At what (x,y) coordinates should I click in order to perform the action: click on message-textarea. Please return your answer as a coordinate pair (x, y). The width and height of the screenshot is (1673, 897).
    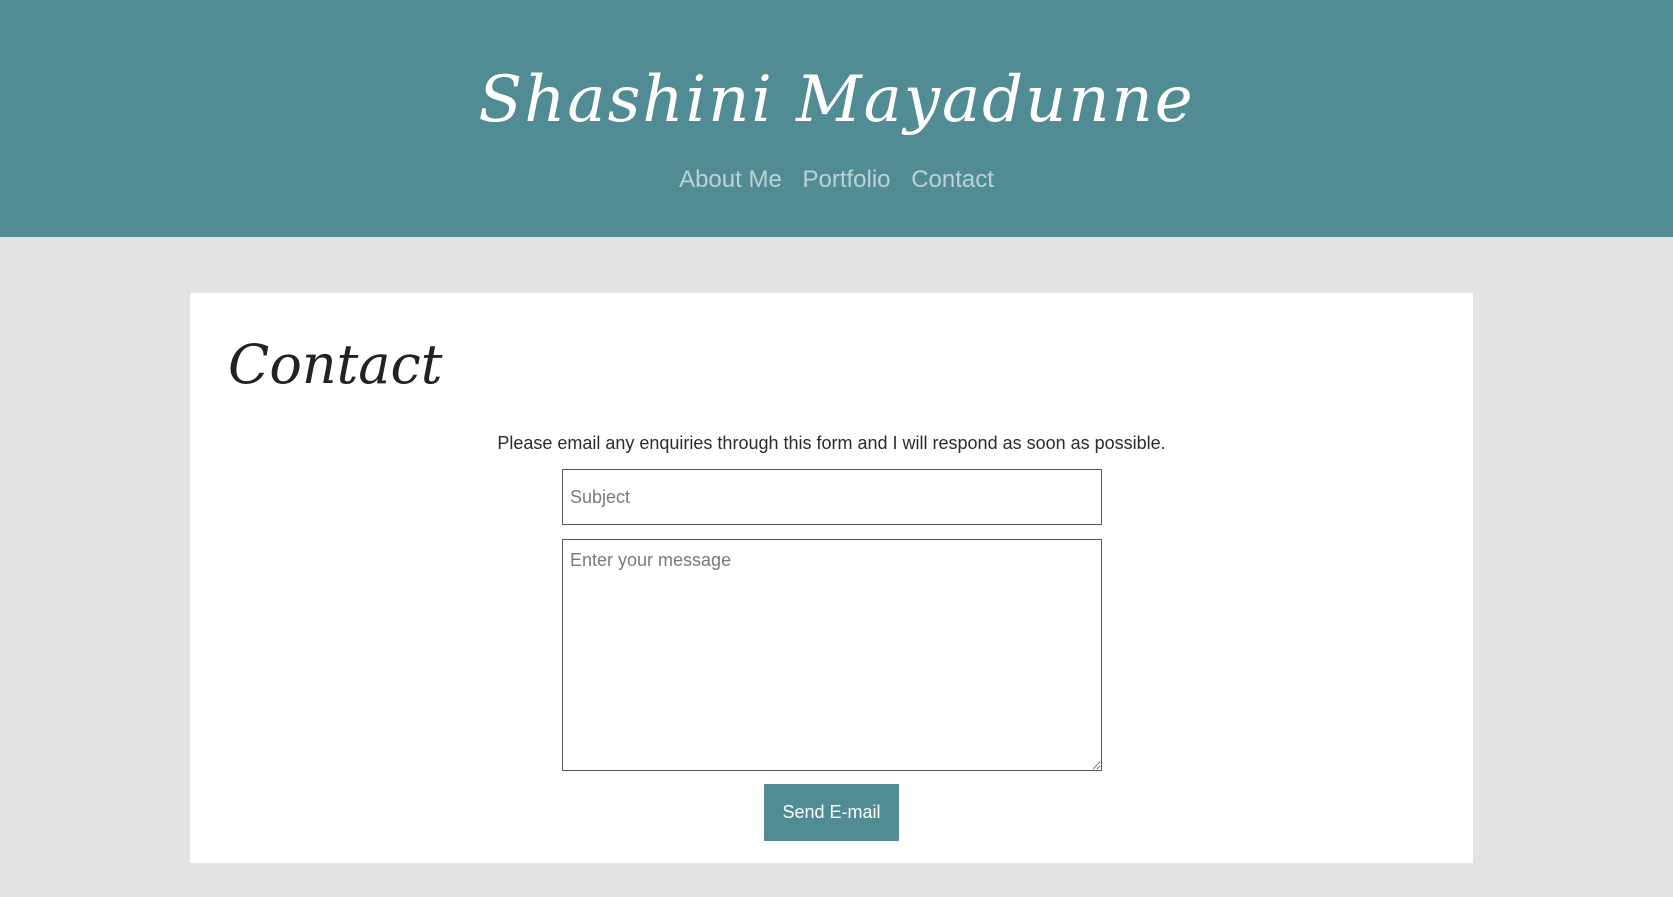
    Looking at the image, I should click on (832, 655).